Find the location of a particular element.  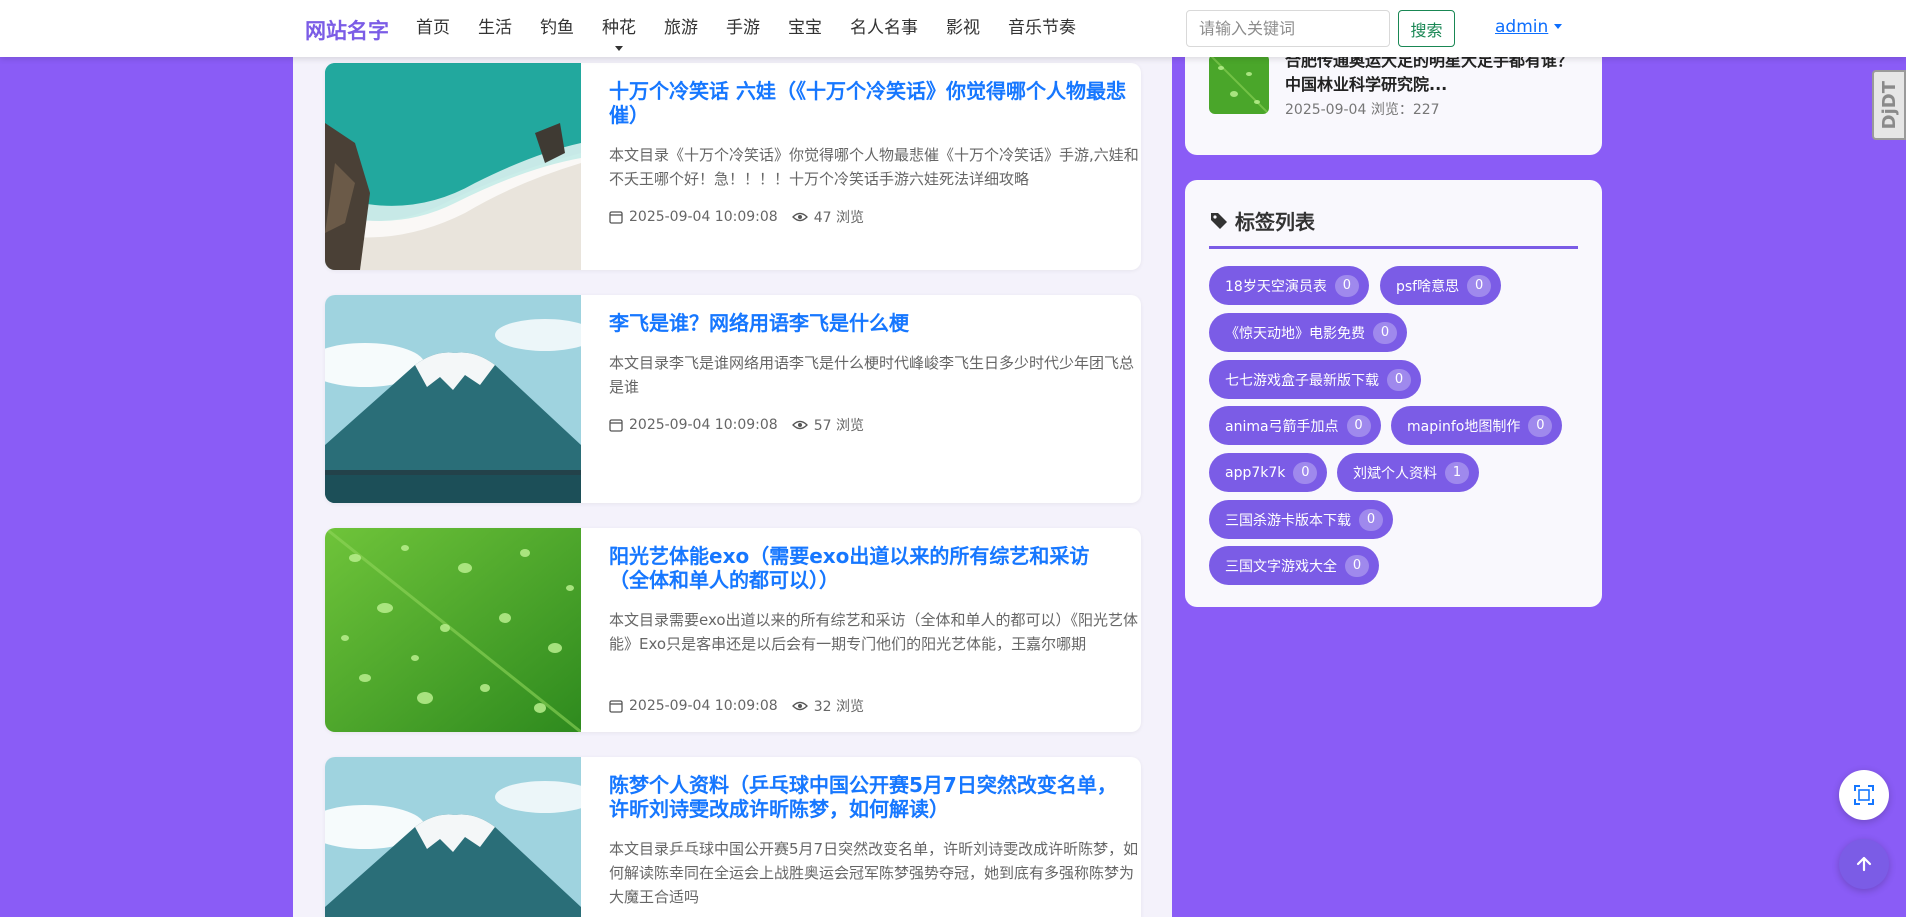

nav-flowers-label: 种花 is located at coordinates (619, 28).